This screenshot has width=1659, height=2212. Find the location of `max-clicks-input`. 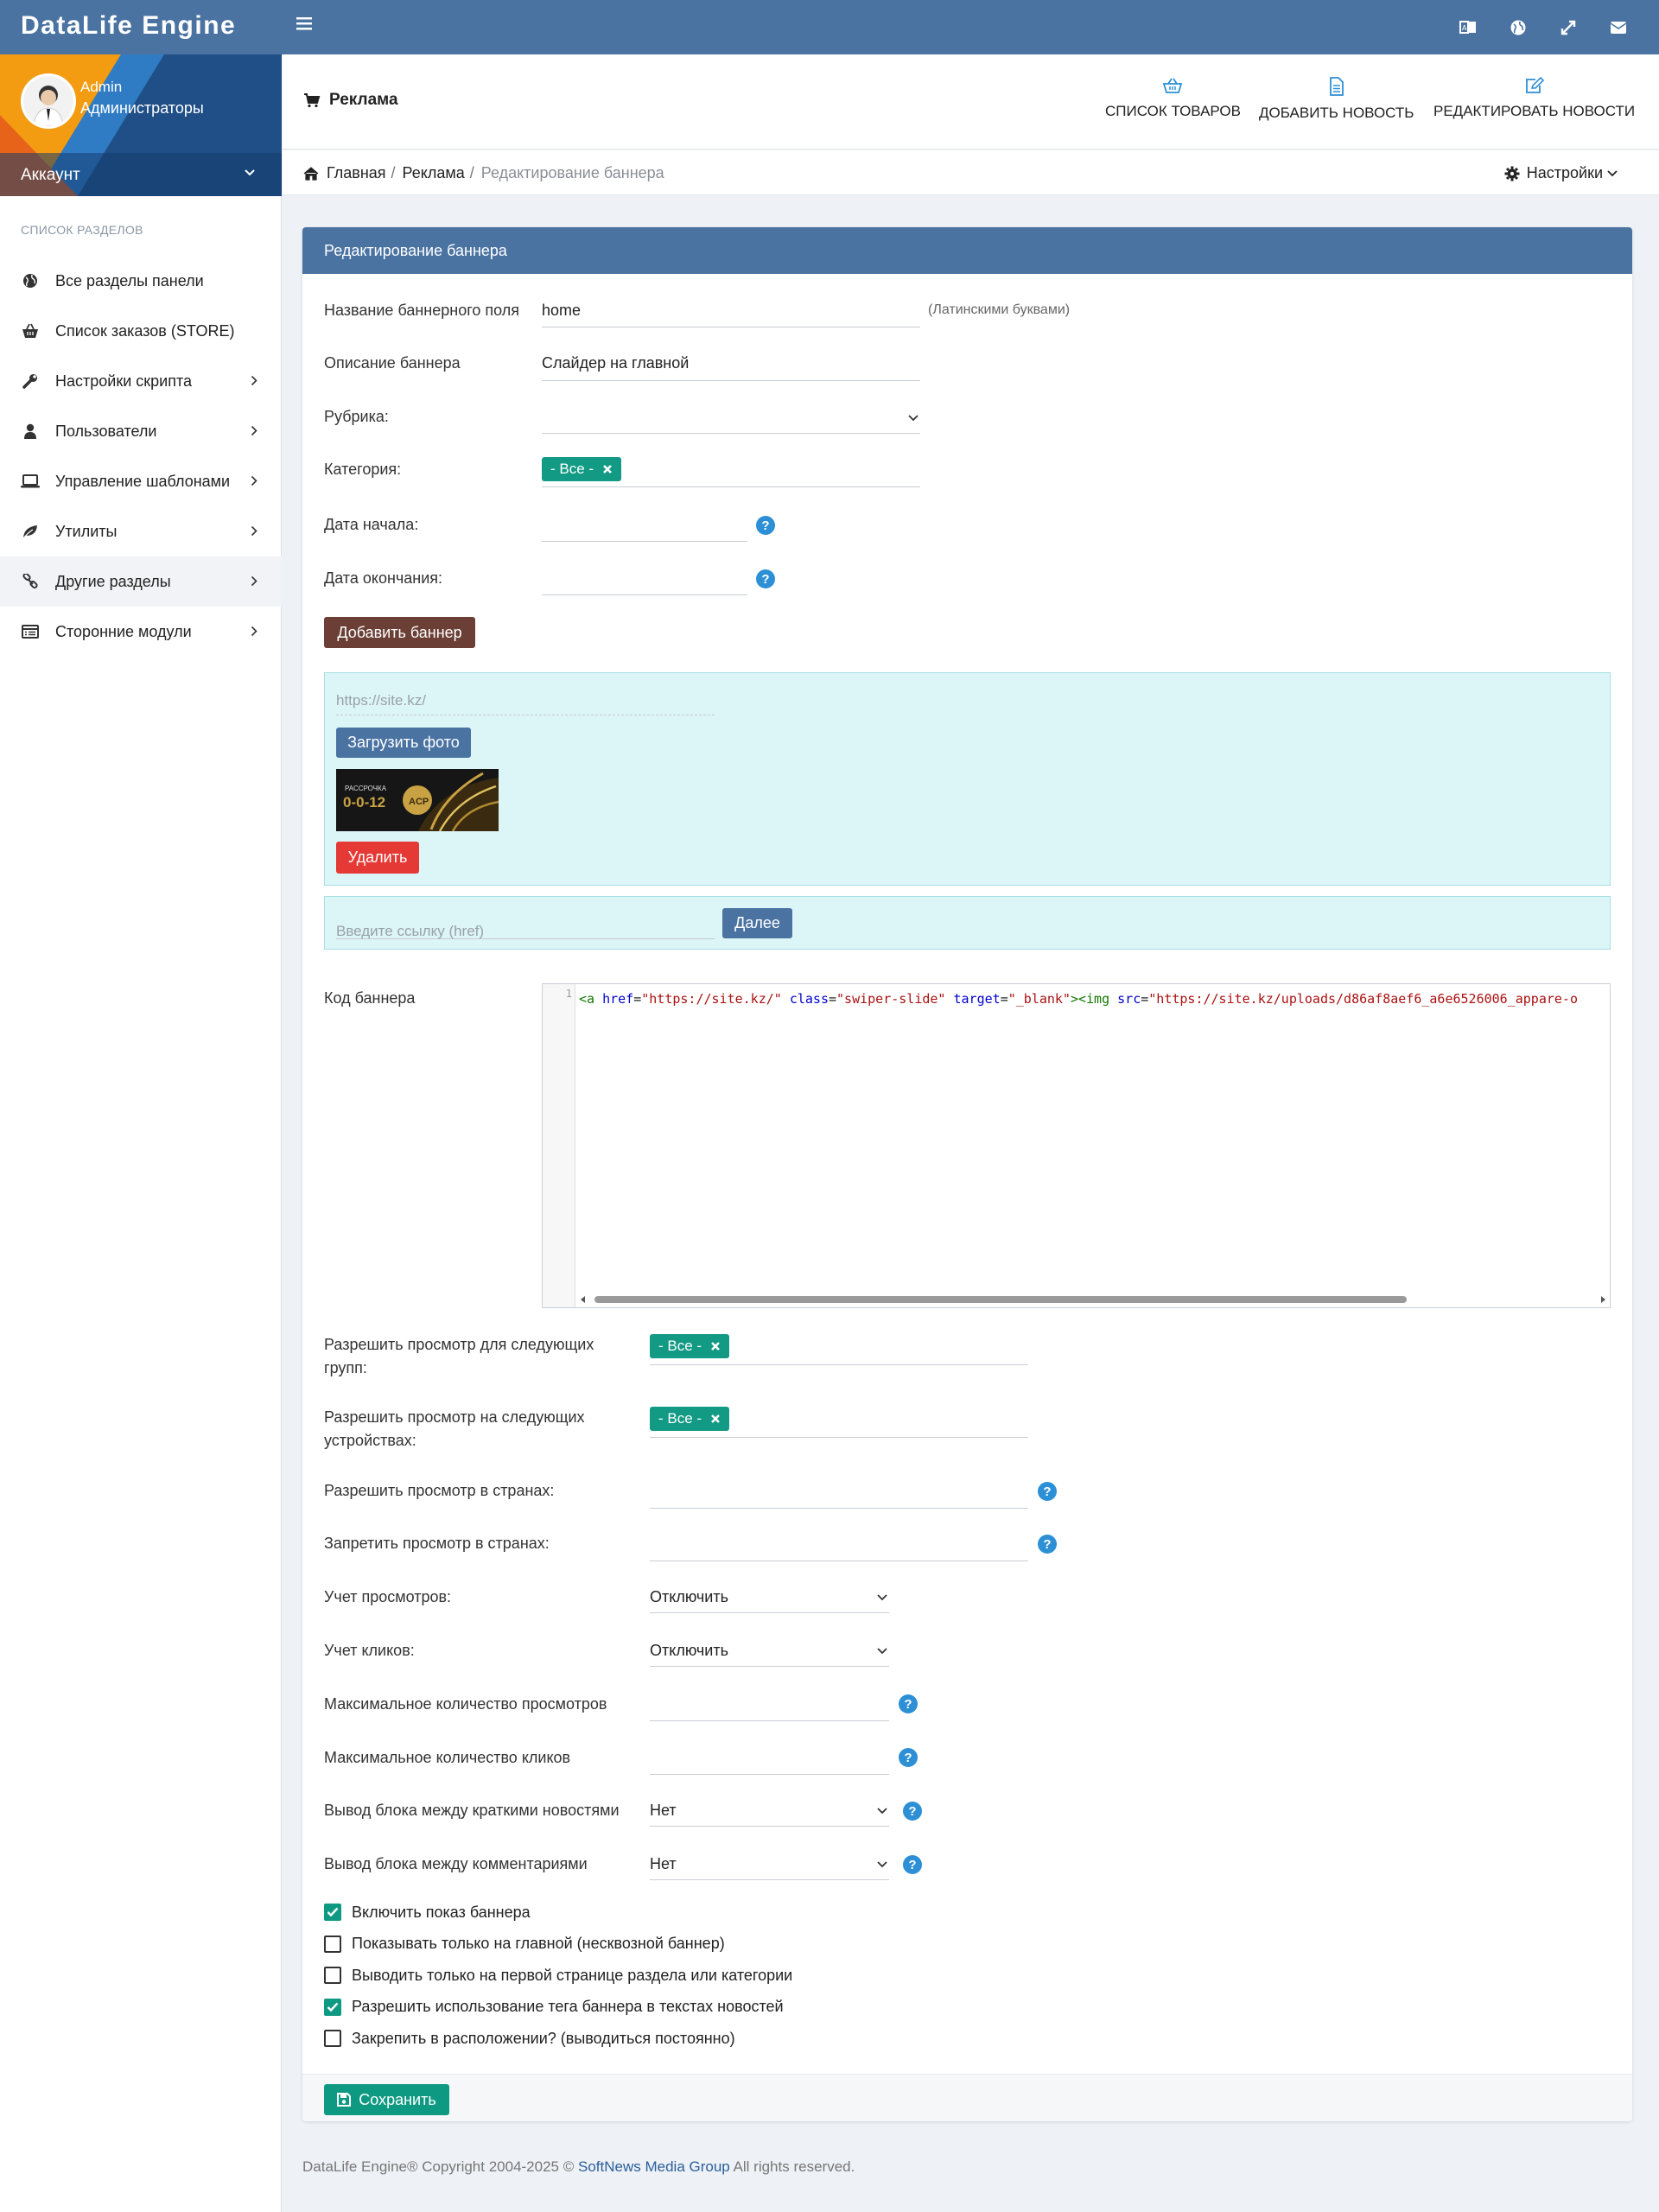

max-clicks-input is located at coordinates (769, 1759).